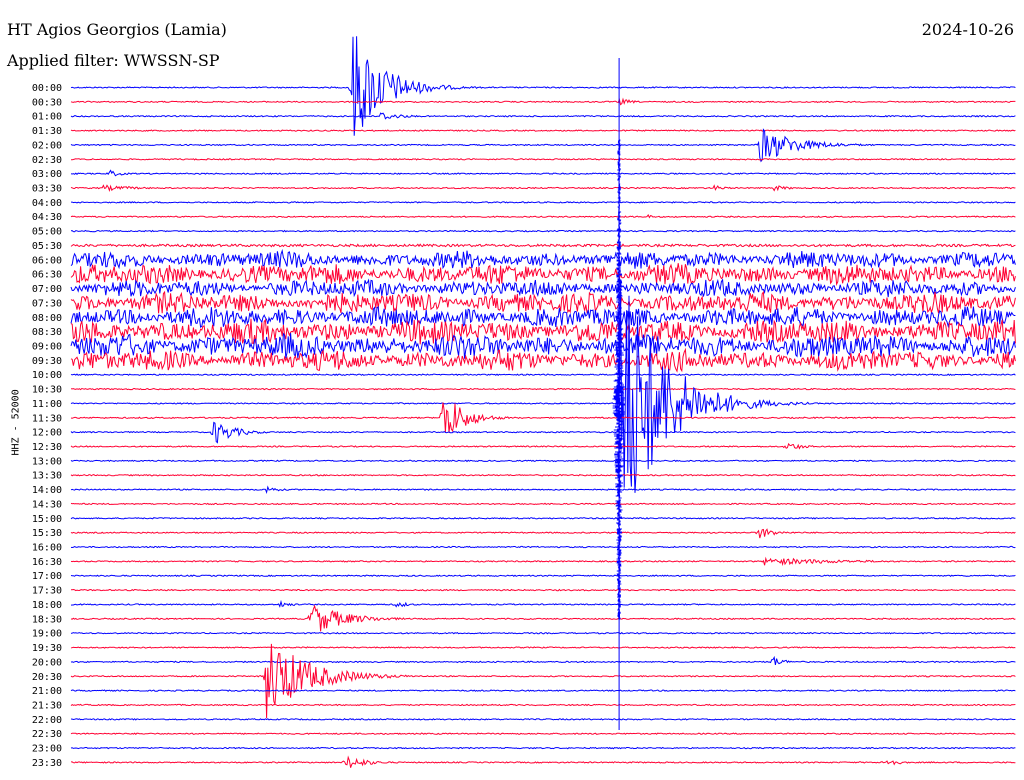  What do you see at coordinates (47, 677) in the screenshot?
I see `row-label: 20:30` at bounding box center [47, 677].